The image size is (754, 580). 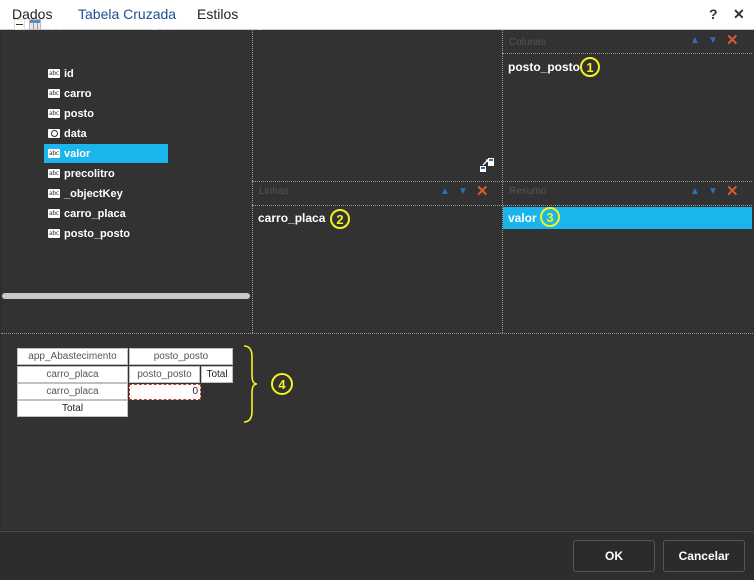 I want to click on rows-zone-toolbar: ▲ ▼ ✕, so click(x=464, y=191).